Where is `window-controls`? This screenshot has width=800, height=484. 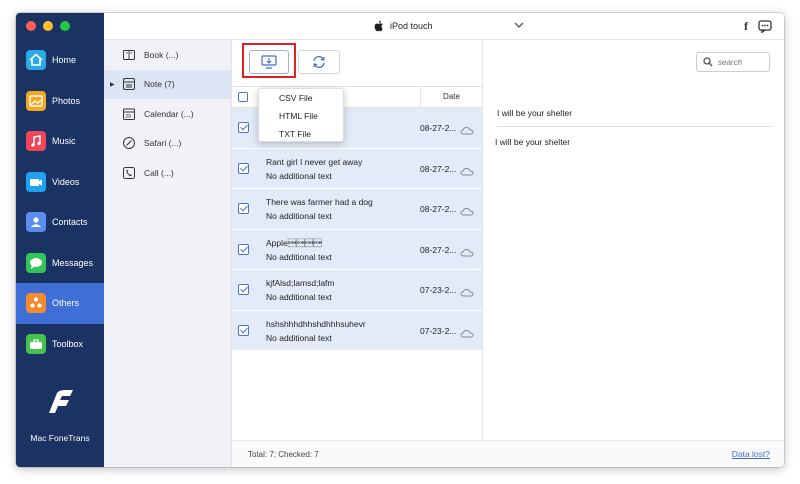
window-controls is located at coordinates (48, 26).